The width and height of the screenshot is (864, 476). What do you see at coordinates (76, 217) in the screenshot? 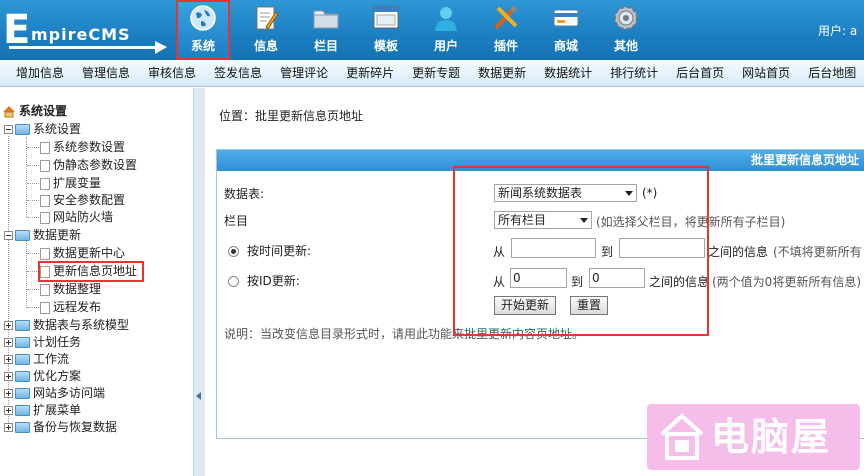
I see `tree-item-firewall: 网站防火墙` at bounding box center [76, 217].